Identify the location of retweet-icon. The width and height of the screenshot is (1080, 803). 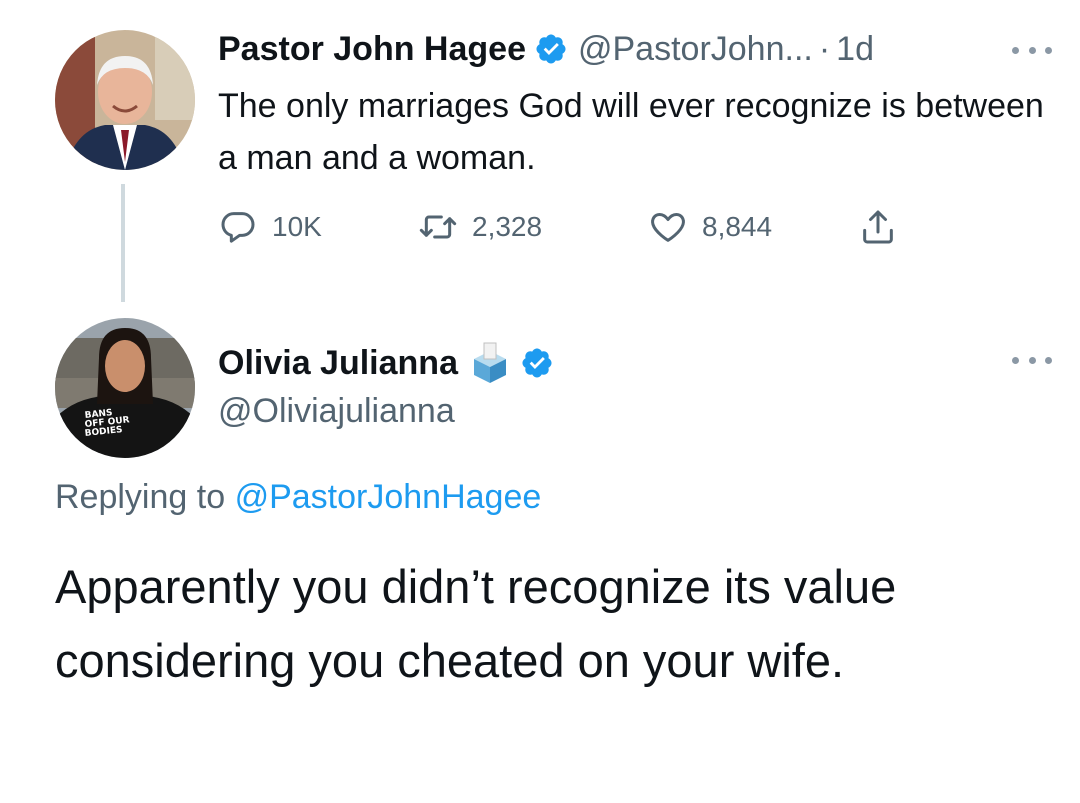
(438, 227).